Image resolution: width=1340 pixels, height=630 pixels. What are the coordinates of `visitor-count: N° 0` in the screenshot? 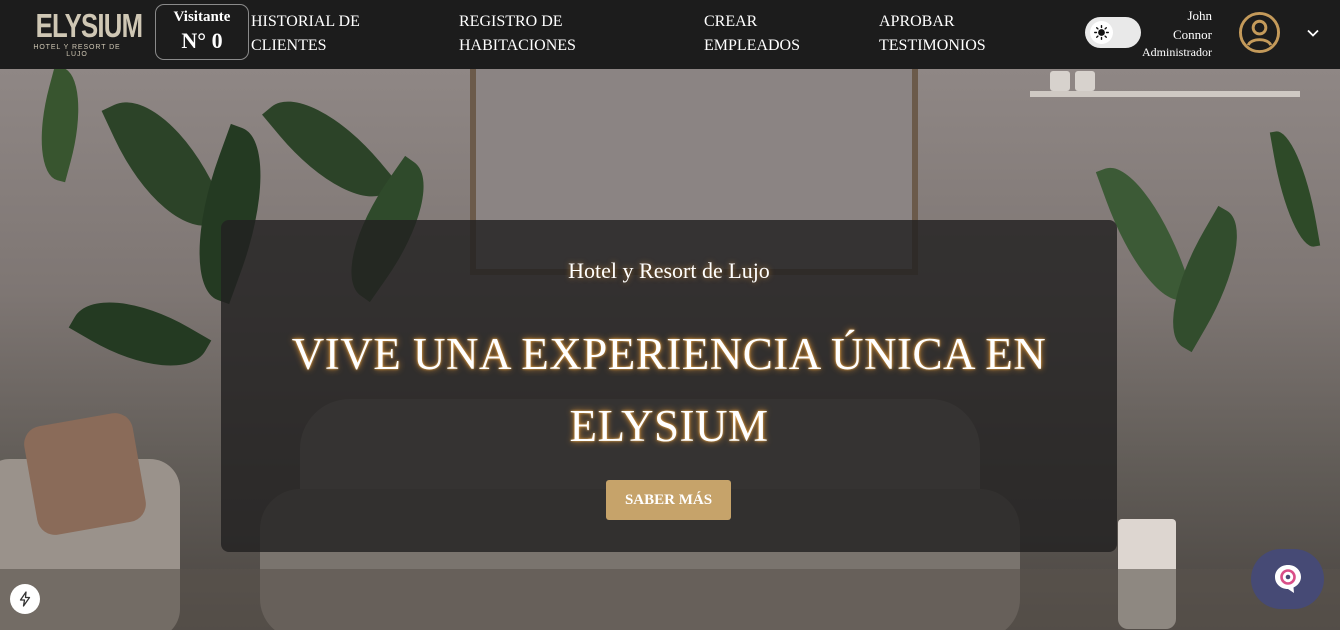 It's located at (202, 40).